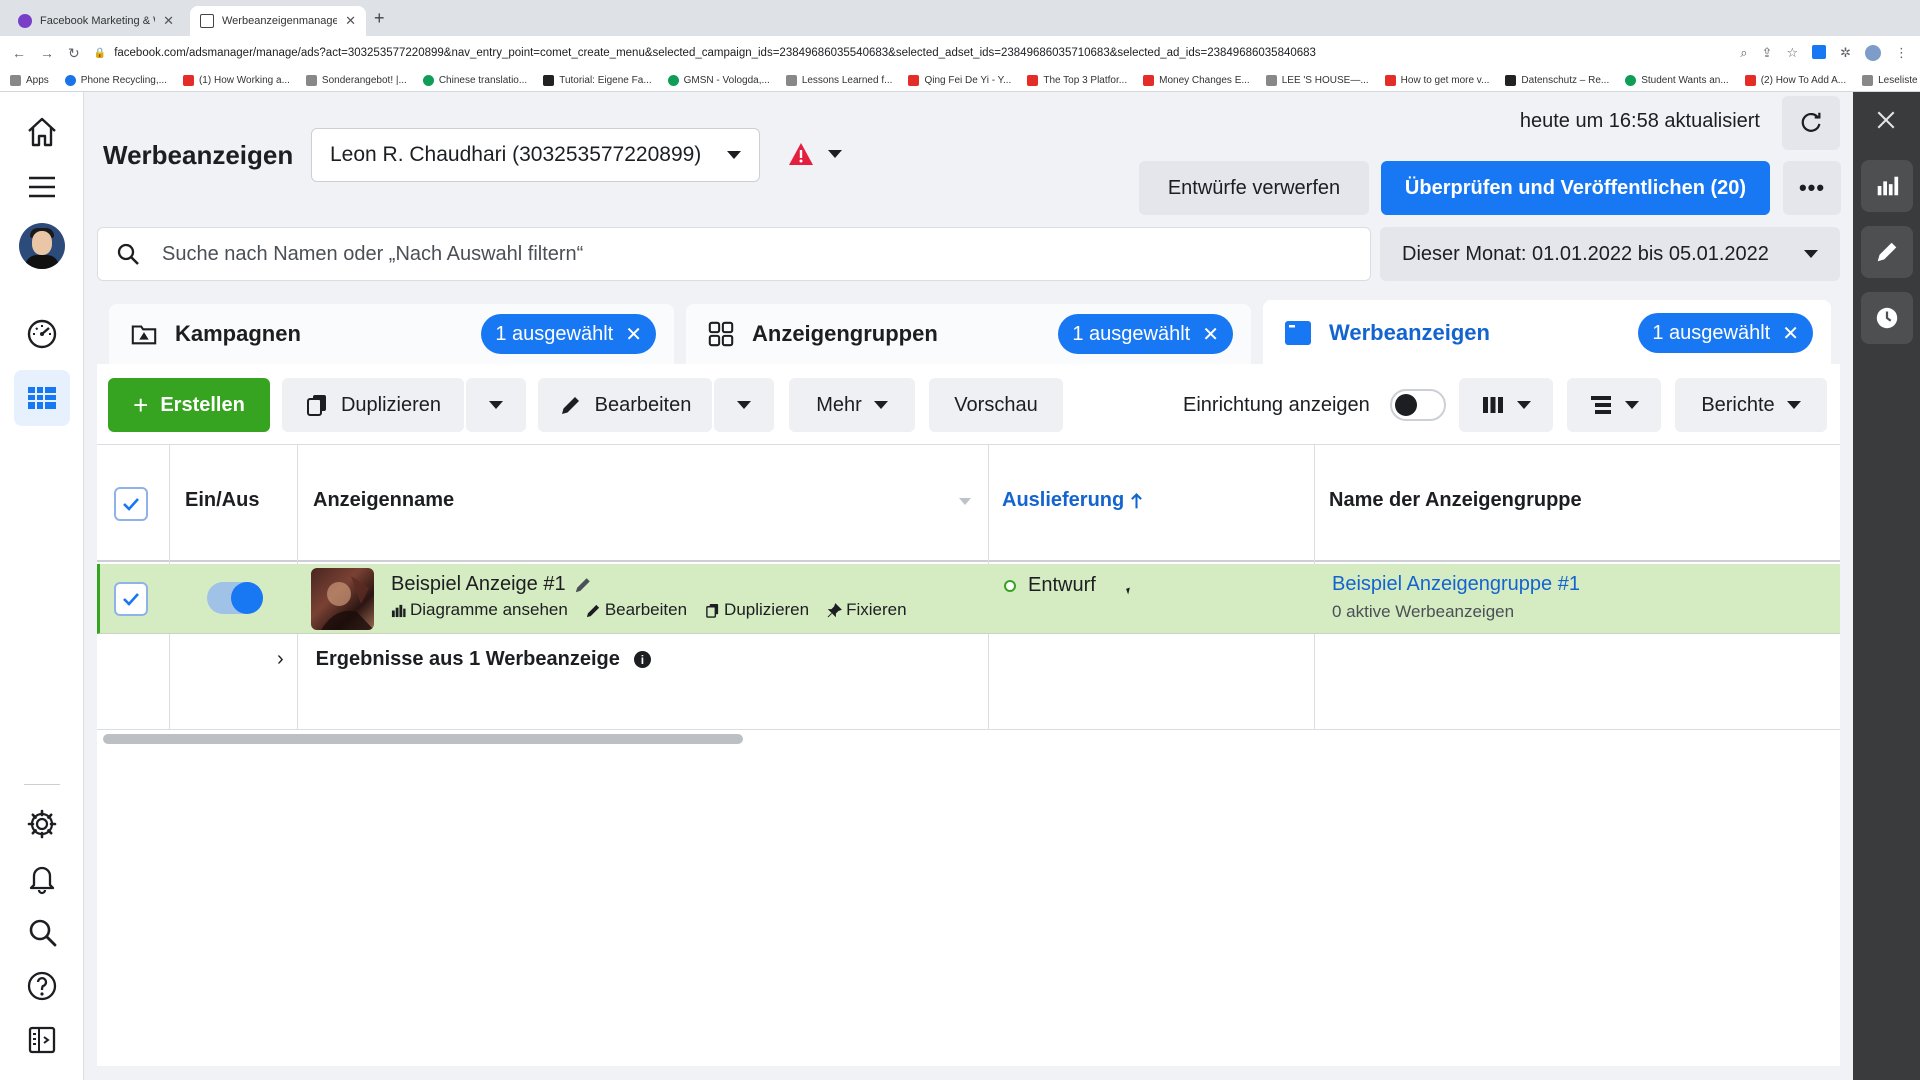  Describe the element at coordinates (1887, 186) in the screenshot. I see `charts-panel-button` at that location.